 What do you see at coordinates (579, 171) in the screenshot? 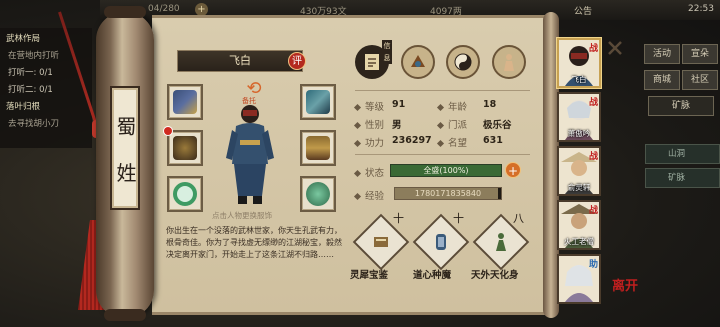
I see `roster-portrait: 战 俞灵轩` at bounding box center [579, 171].